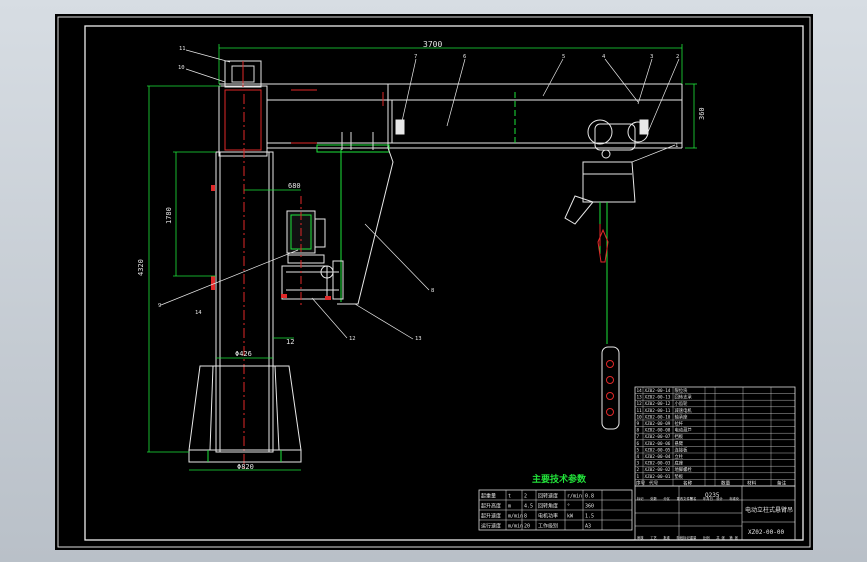 The width and height of the screenshot is (867, 562). What do you see at coordinates (666, 498) in the screenshot?
I see `title-block-label: 分区` at bounding box center [666, 498].